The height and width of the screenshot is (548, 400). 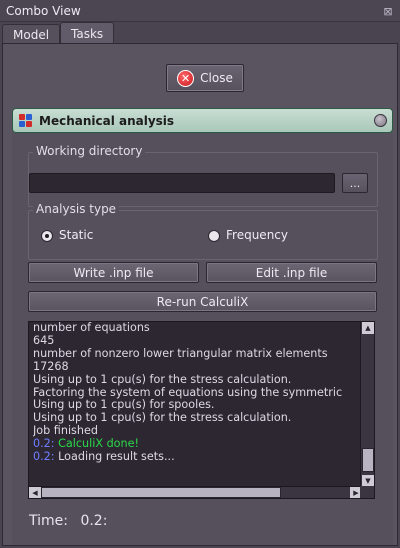 What do you see at coordinates (380, 120) in the screenshot?
I see `collapse-icon` at bounding box center [380, 120].